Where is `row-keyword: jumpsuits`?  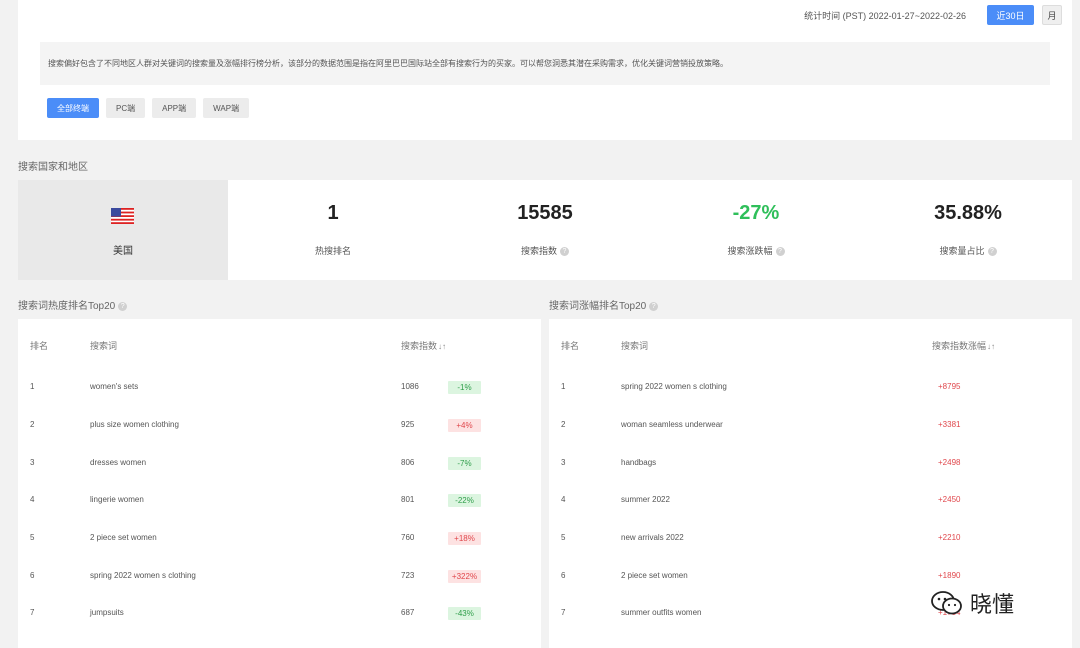
row-keyword: jumpsuits is located at coordinates (107, 612).